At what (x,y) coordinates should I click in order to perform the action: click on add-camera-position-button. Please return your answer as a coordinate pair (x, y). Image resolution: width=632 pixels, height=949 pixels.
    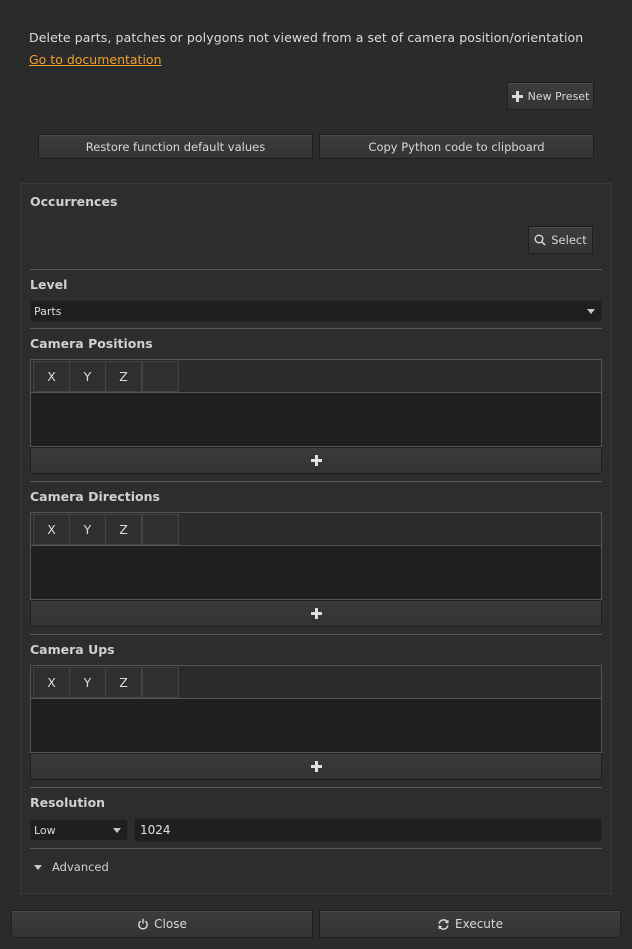
    Looking at the image, I should click on (316, 460).